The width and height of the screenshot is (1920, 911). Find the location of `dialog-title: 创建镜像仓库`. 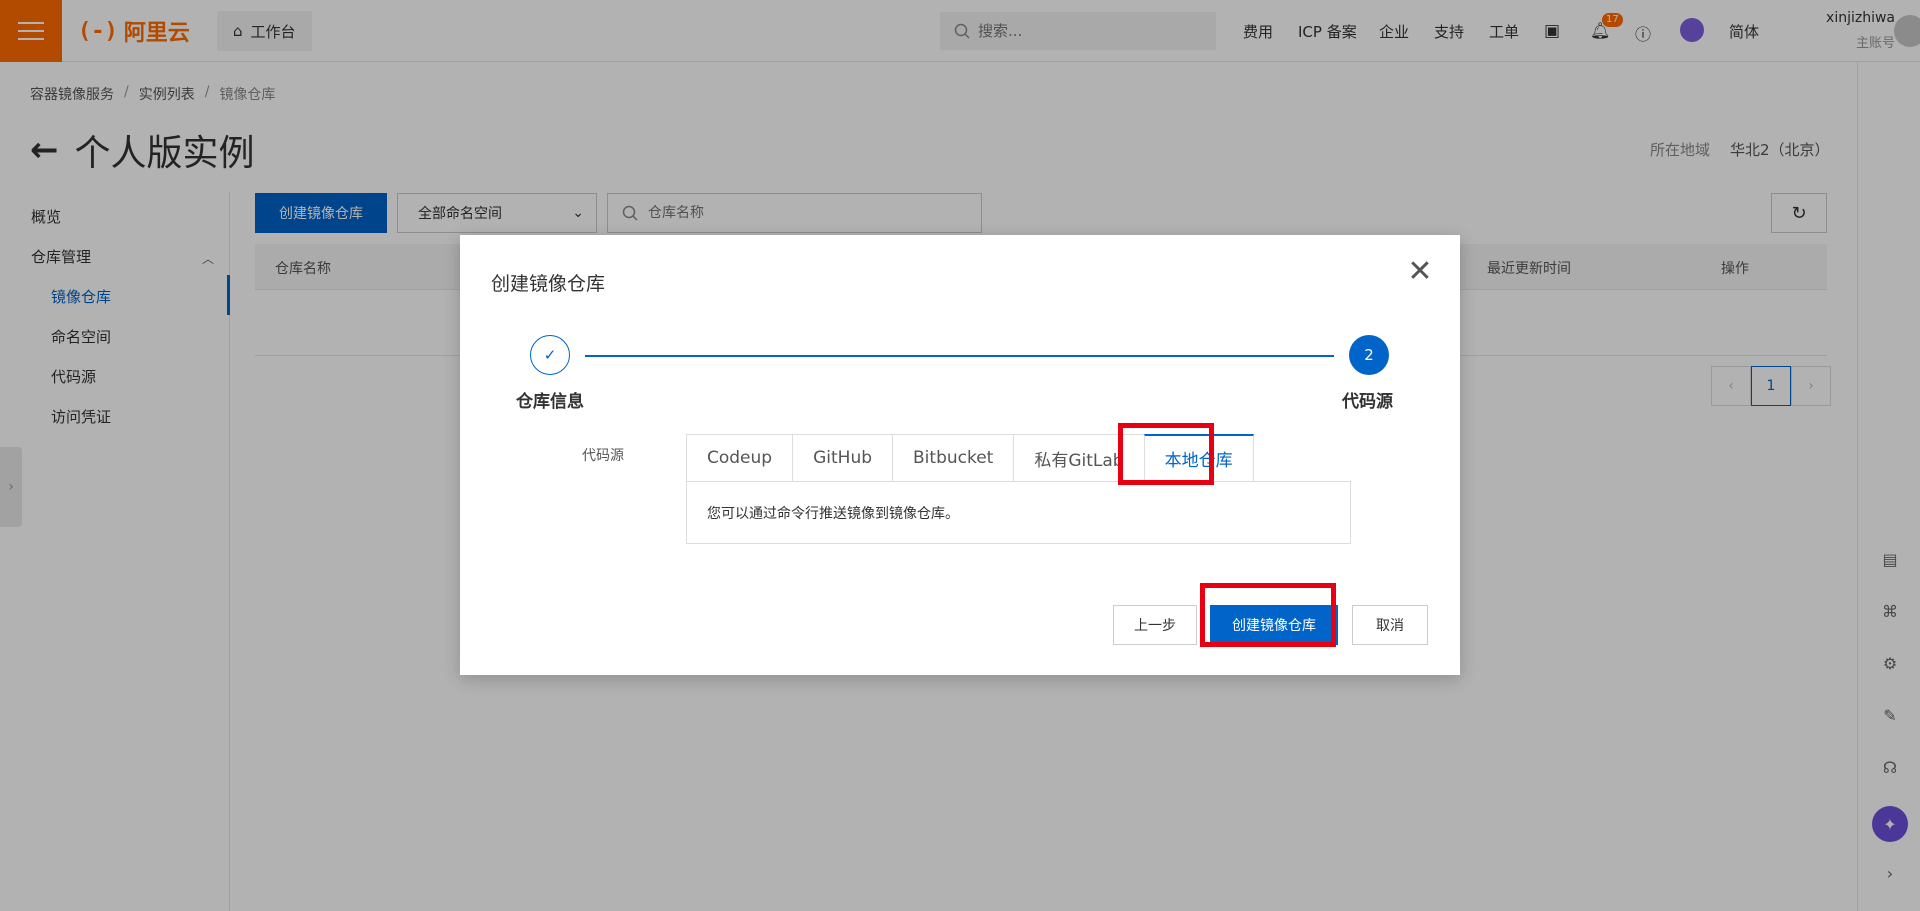

dialog-title: 创建镜像仓库 is located at coordinates (548, 284).